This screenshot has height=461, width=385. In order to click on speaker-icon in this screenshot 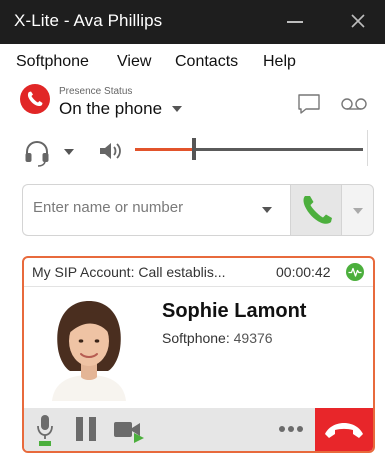, I will do `click(111, 151)`.